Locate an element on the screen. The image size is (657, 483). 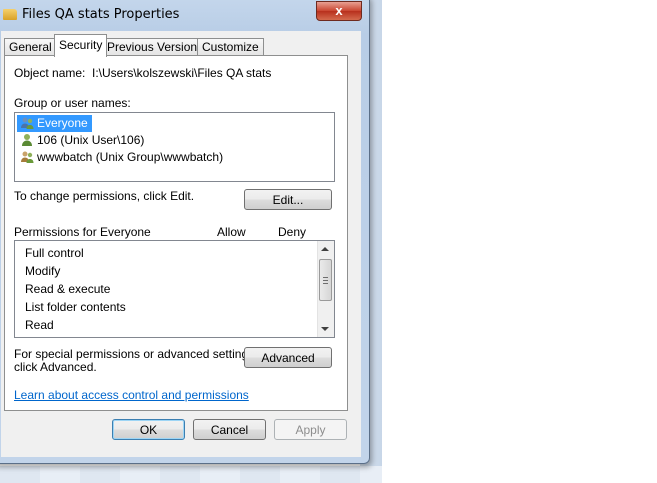
user-row-wwwbatch: wwwbatch (Unix Group\wwwbatch) is located at coordinates (122, 157).